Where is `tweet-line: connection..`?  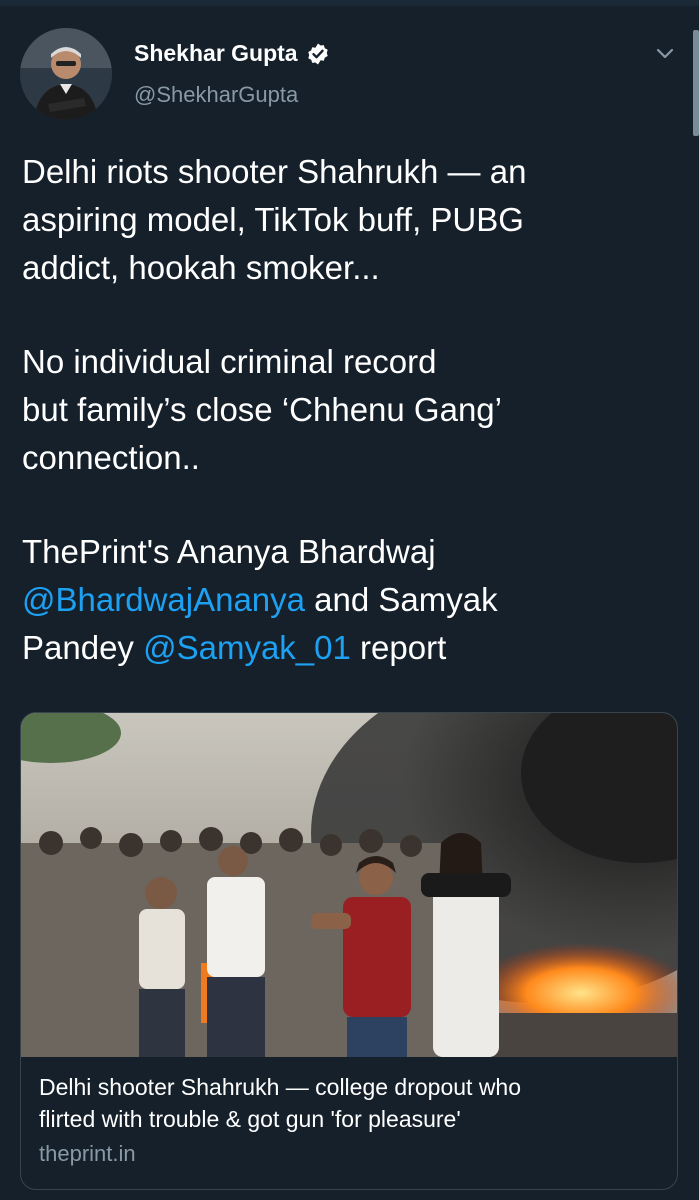
tweet-line: connection.. is located at coordinates (111, 457).